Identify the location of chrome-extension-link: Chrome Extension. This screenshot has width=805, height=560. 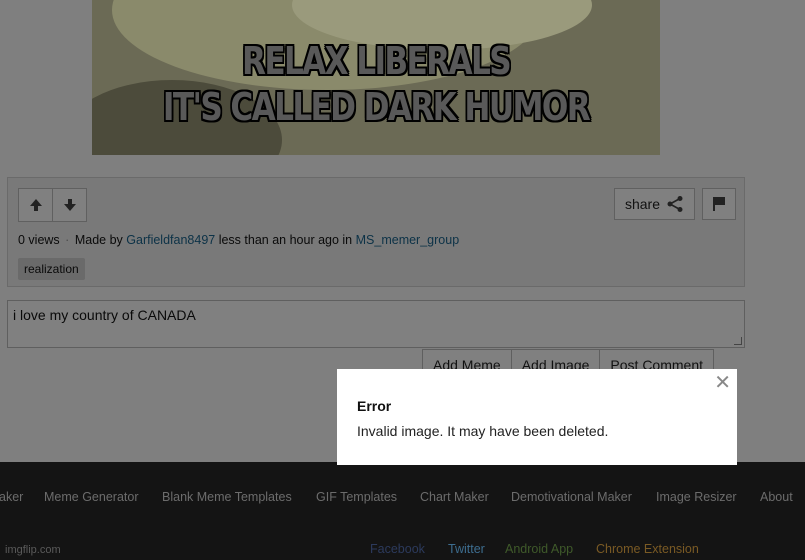
(647, 549).